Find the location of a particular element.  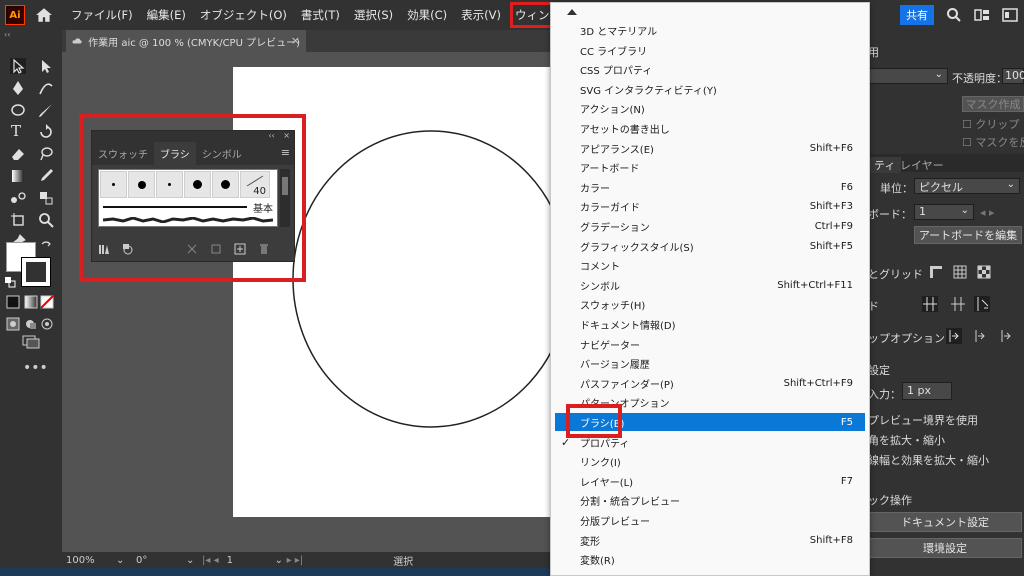

circle-shape is located at coordinates (421, 279).